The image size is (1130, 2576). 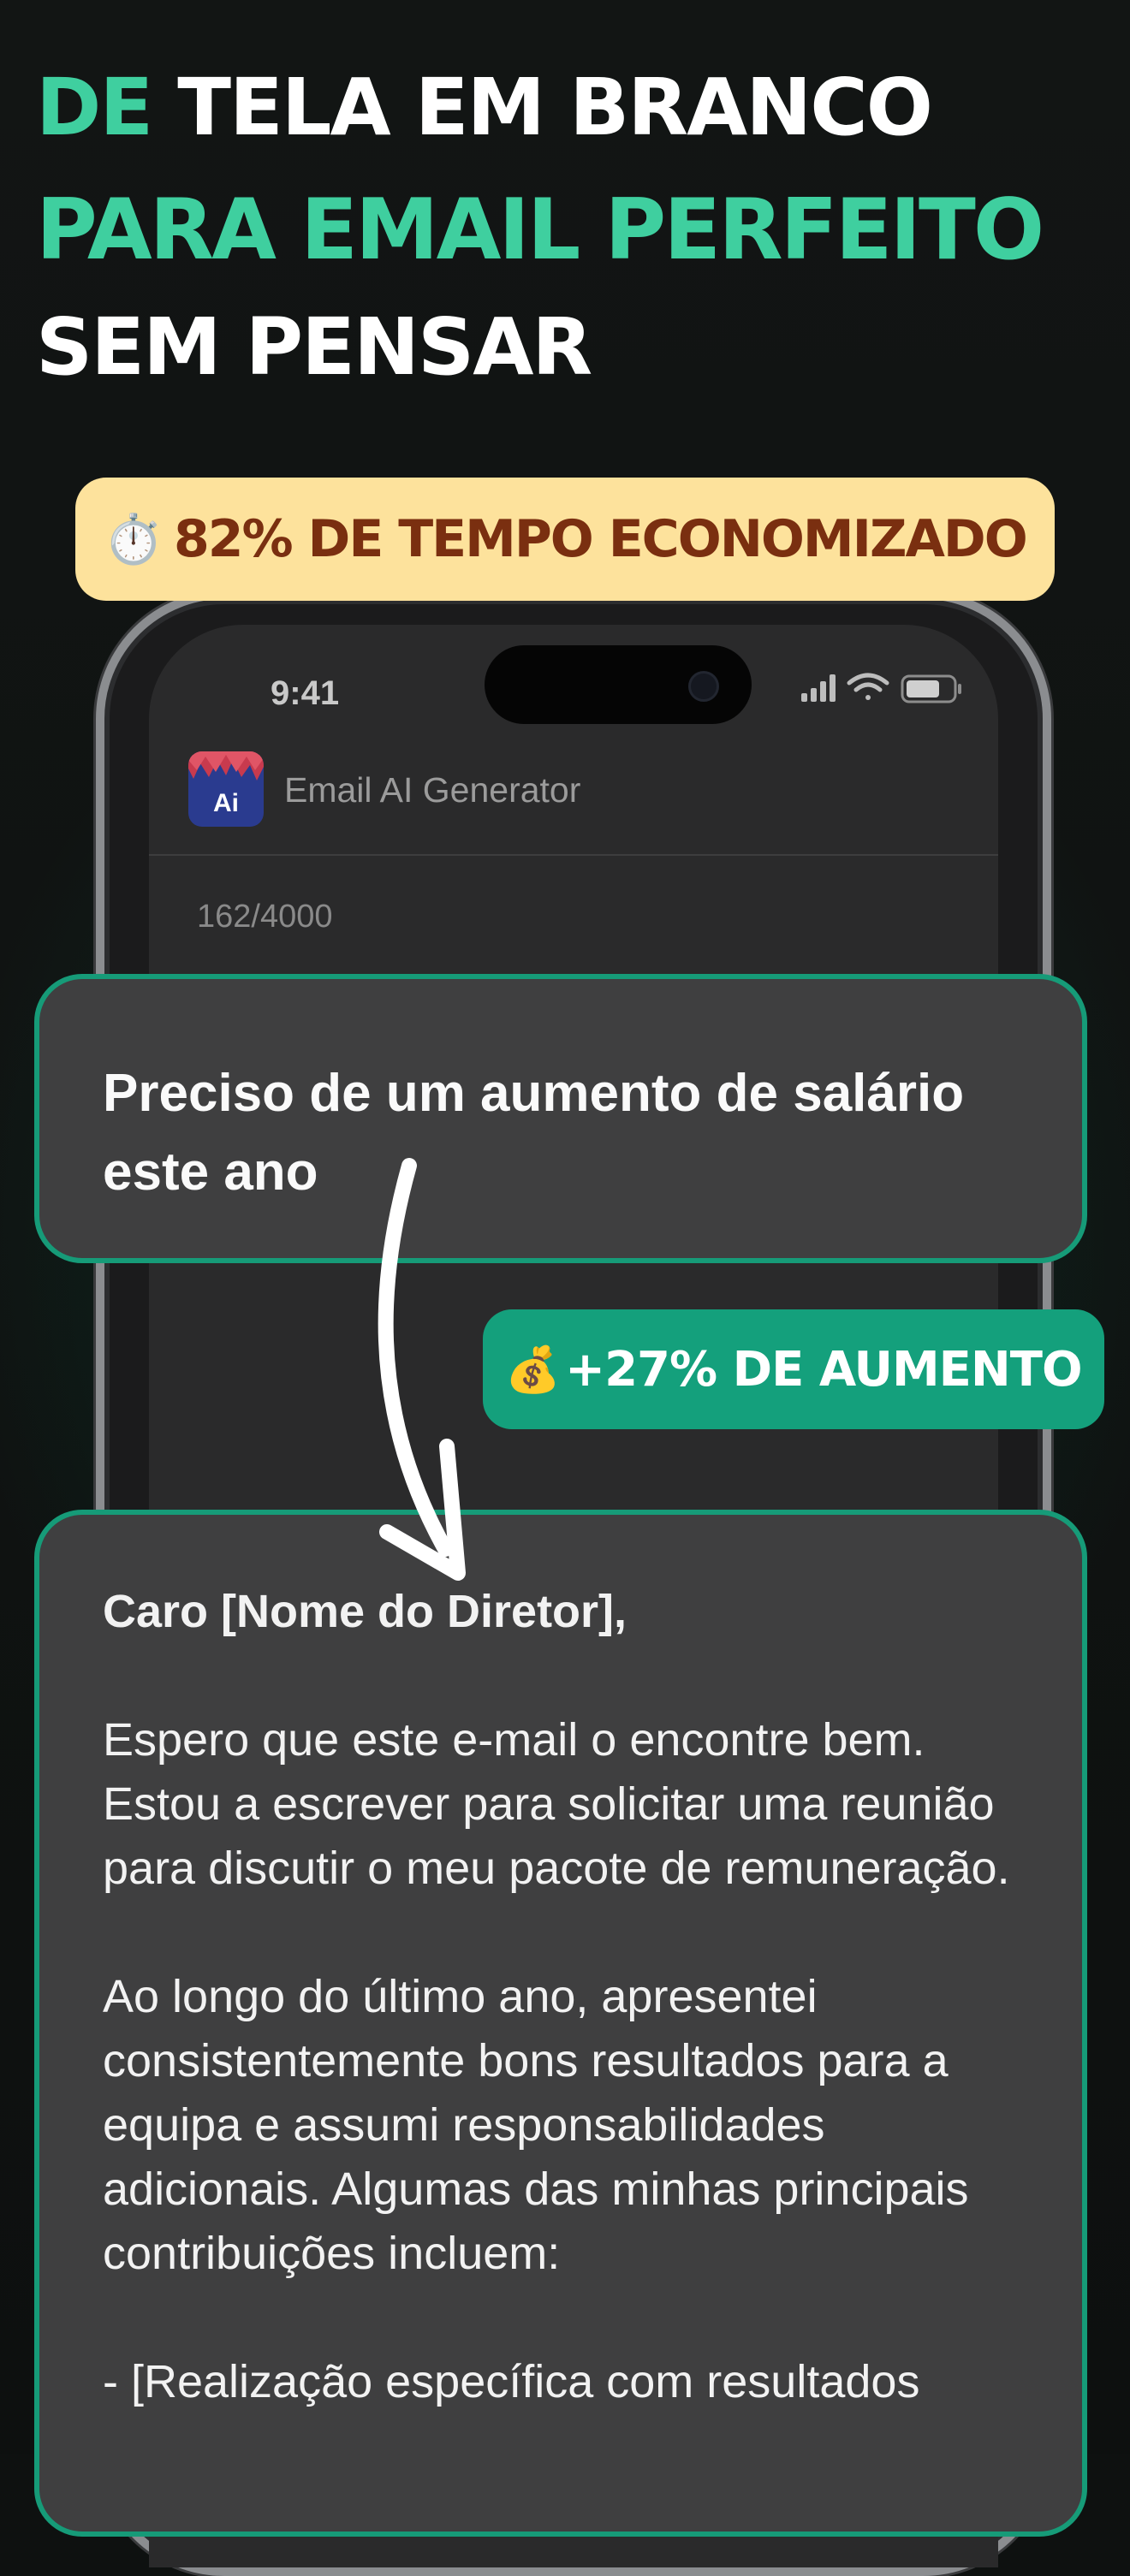 I want to click on app-icon: Ai, so click(x=226, y=789).